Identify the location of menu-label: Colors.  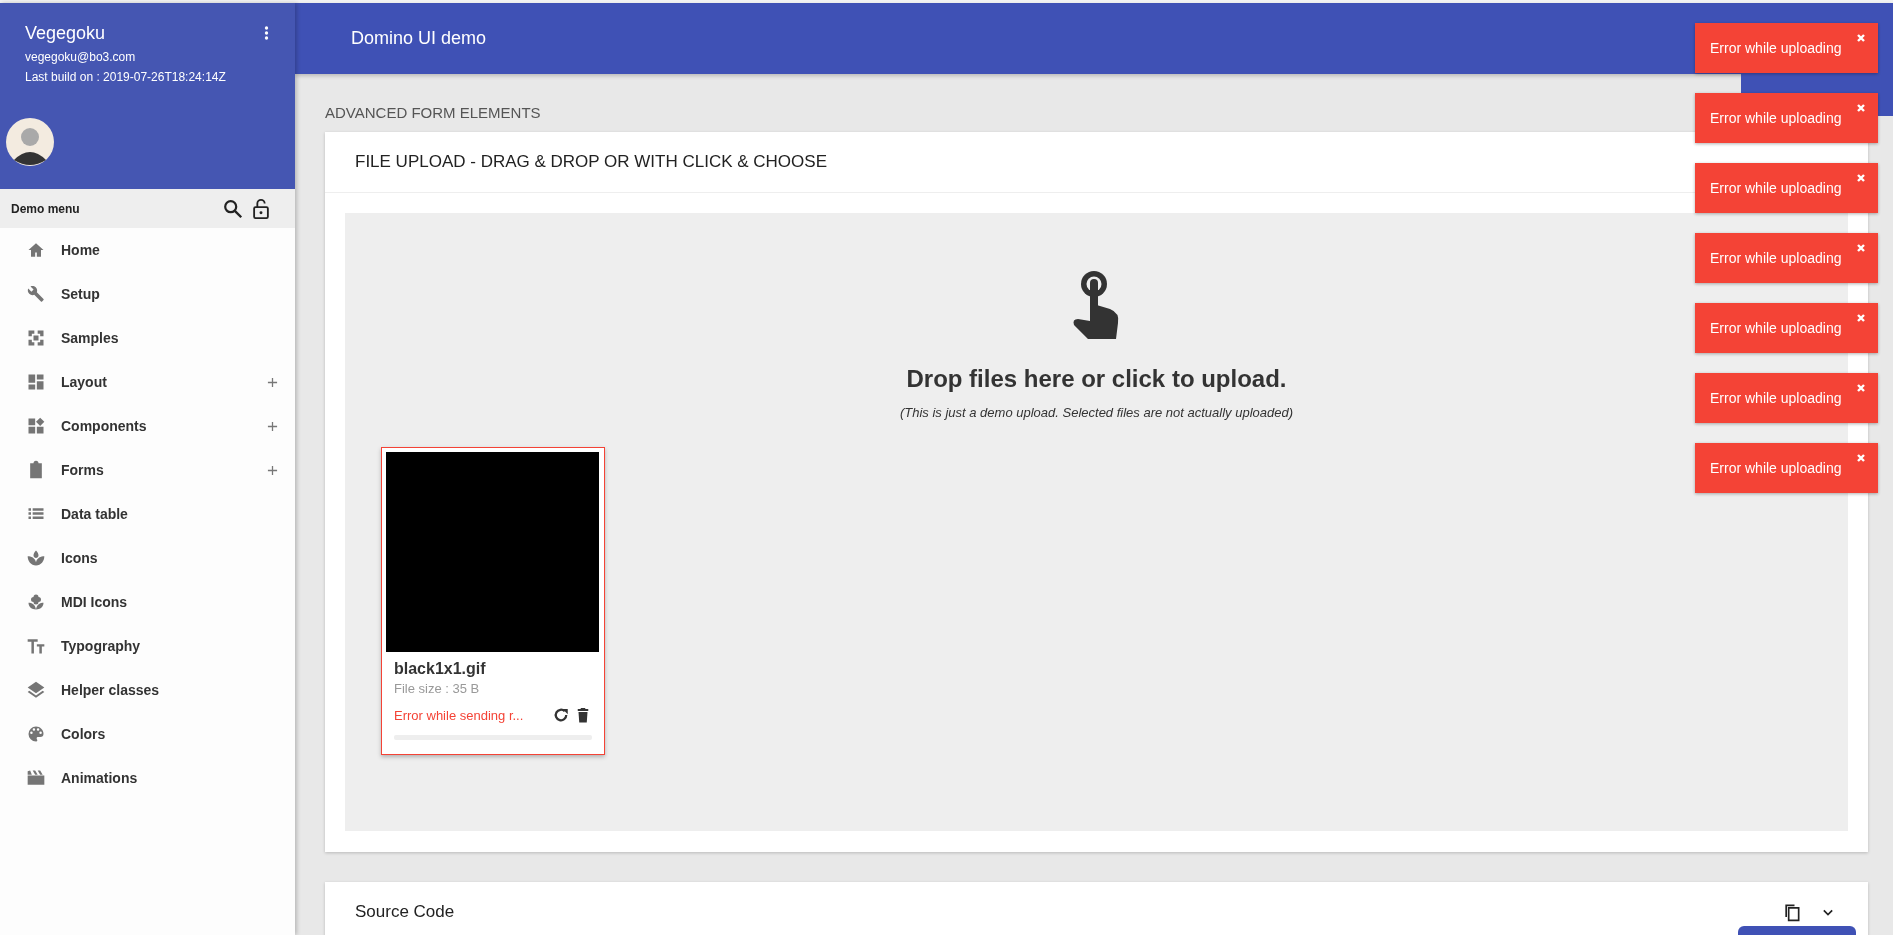
(84, 734).